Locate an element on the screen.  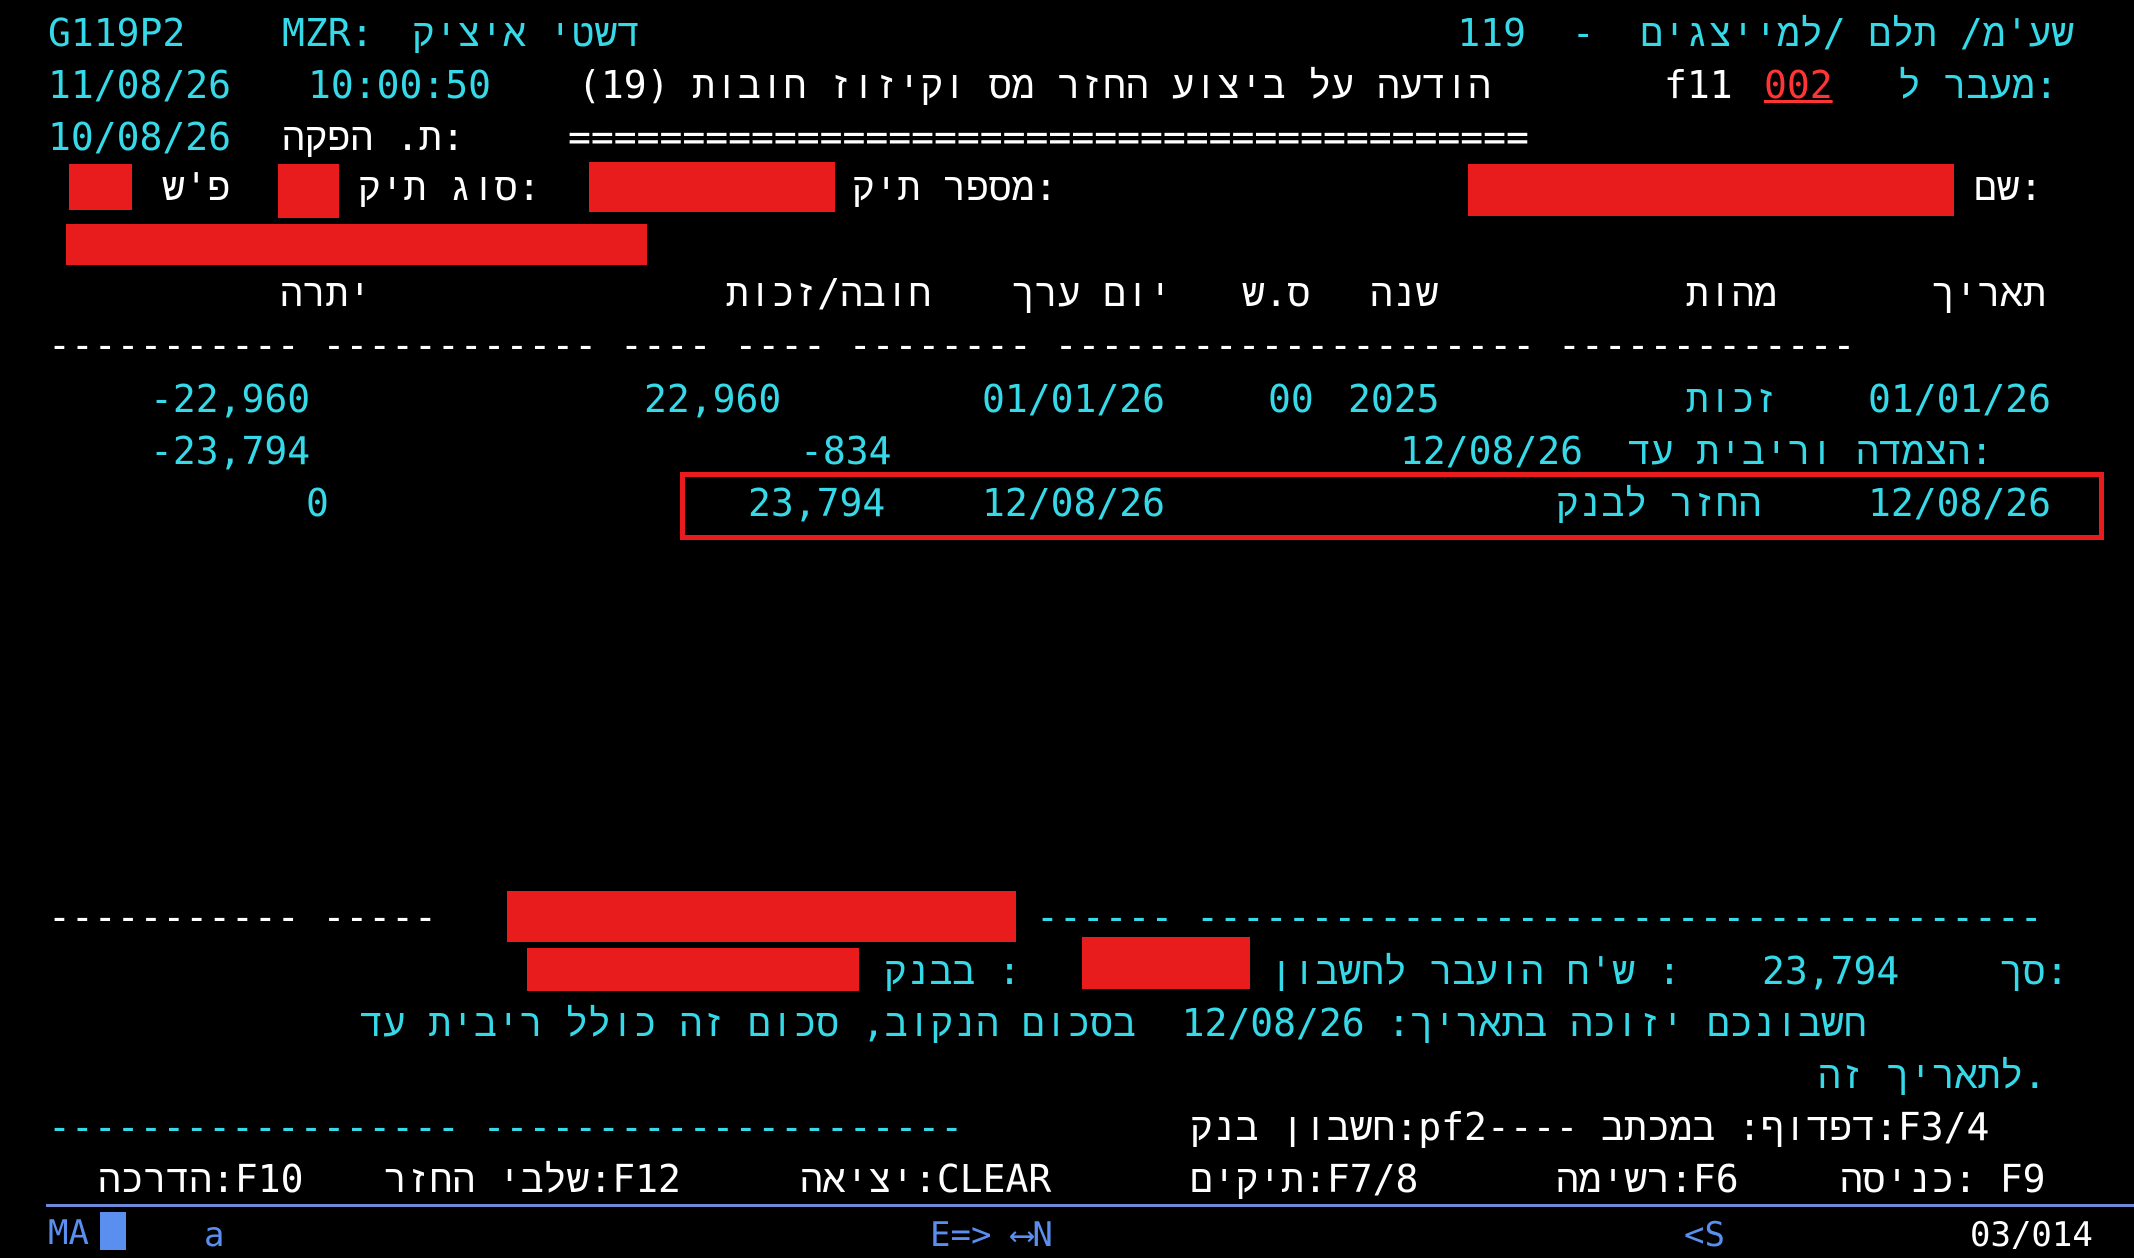
screen-title: שע'מ/ תלם /למייצגים - 119 is located at coordinates (1765, 33).